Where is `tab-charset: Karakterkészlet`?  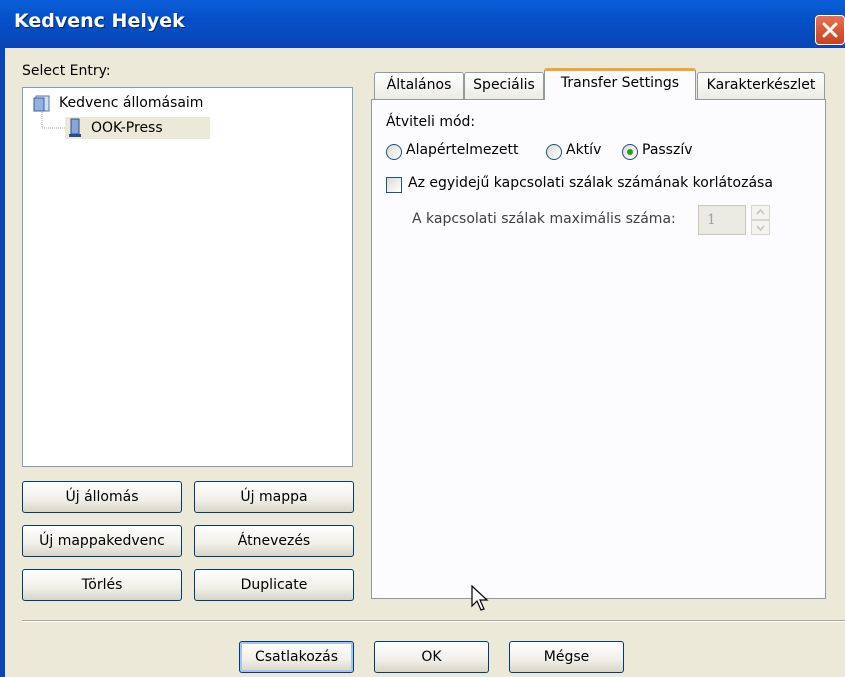 tab-charset: Karakterkészlet is located at coordinates (761, 85).